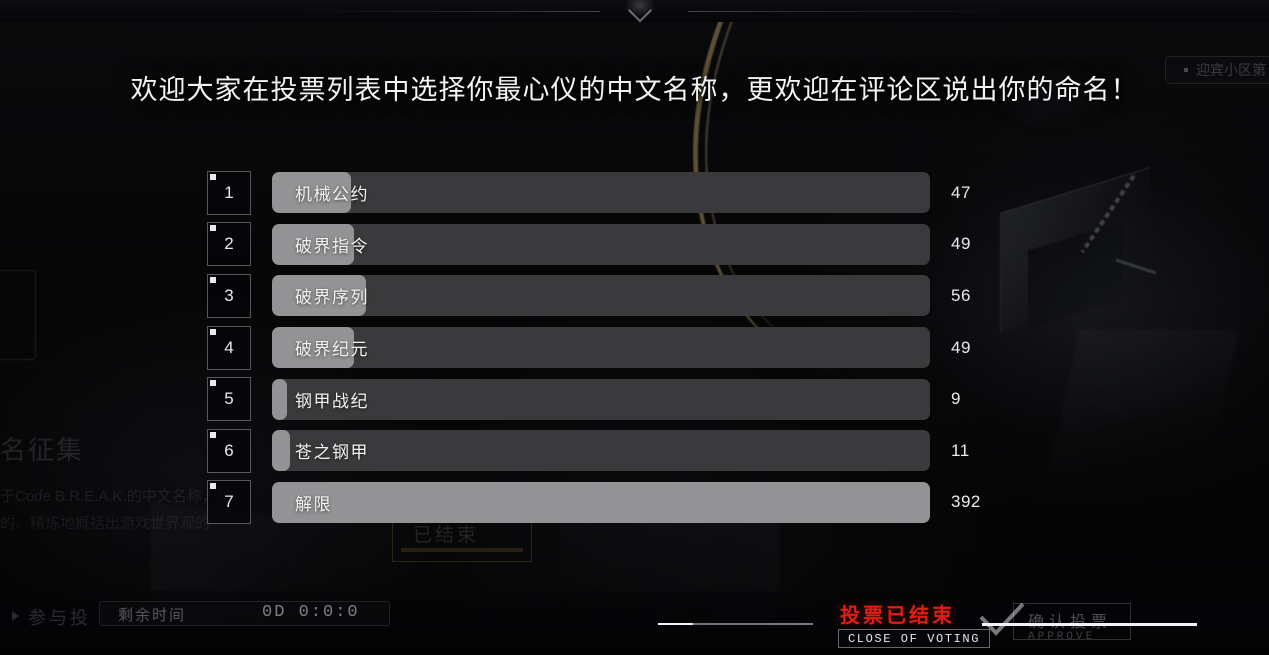 This screenshot has width=1269, height=655. I want to click on checkmark-icon, so click(1002, 619).